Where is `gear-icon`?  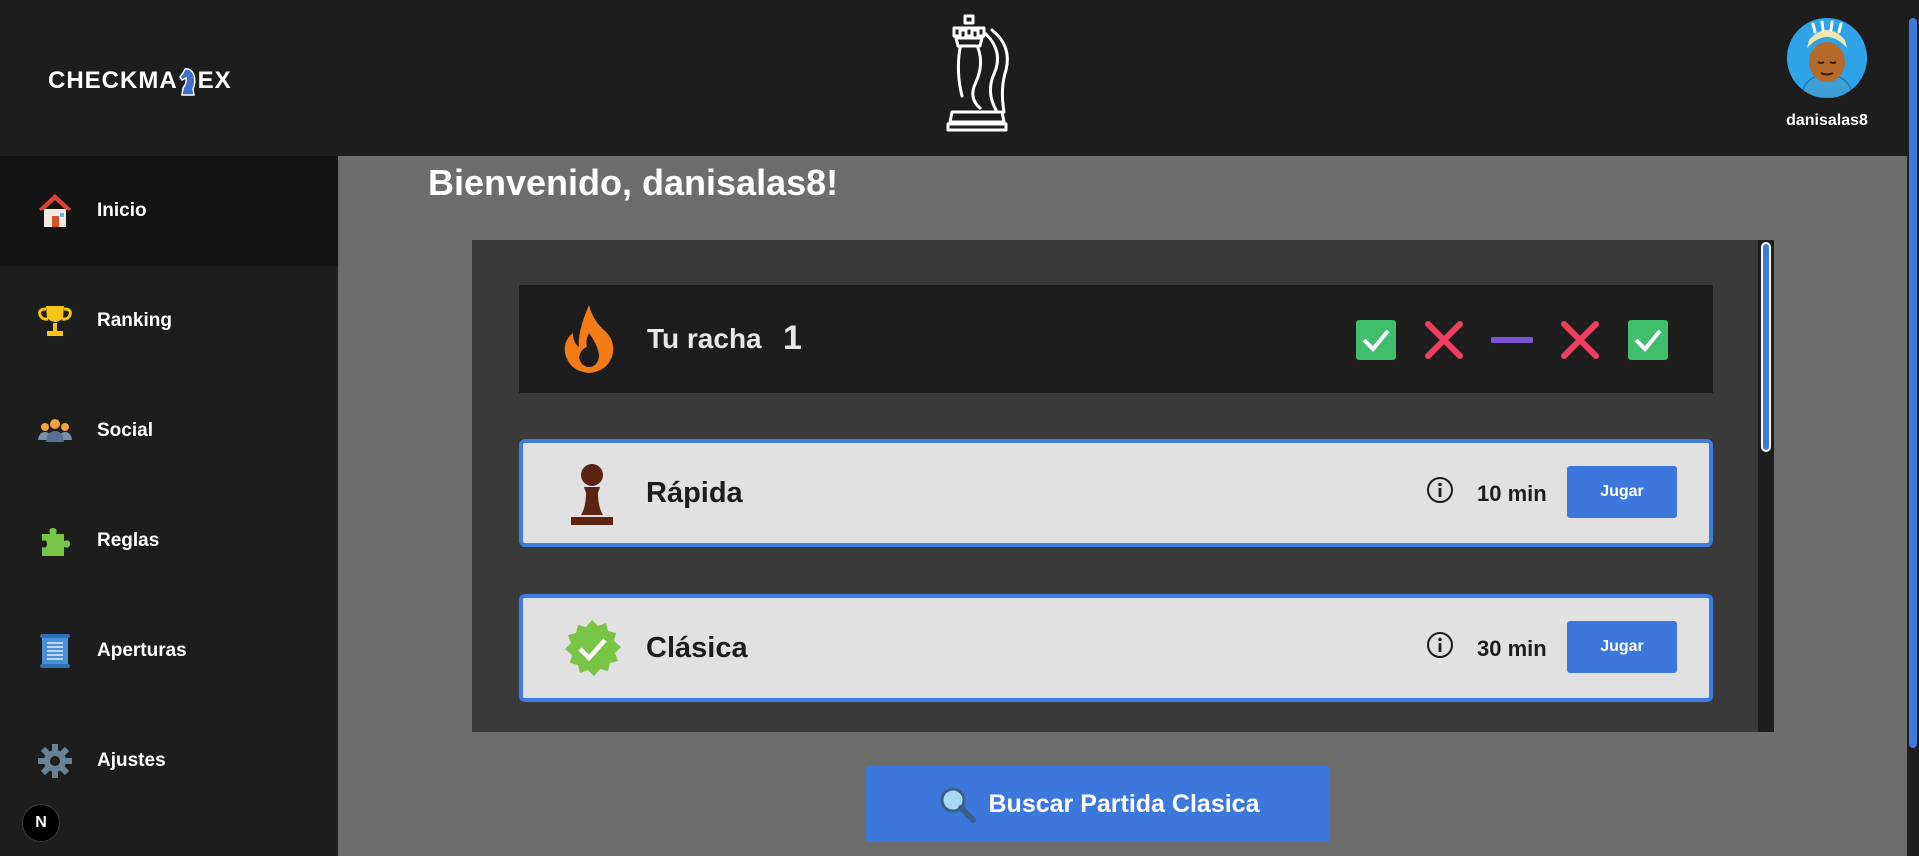
gear-icon is located at coordinates (55, 761).